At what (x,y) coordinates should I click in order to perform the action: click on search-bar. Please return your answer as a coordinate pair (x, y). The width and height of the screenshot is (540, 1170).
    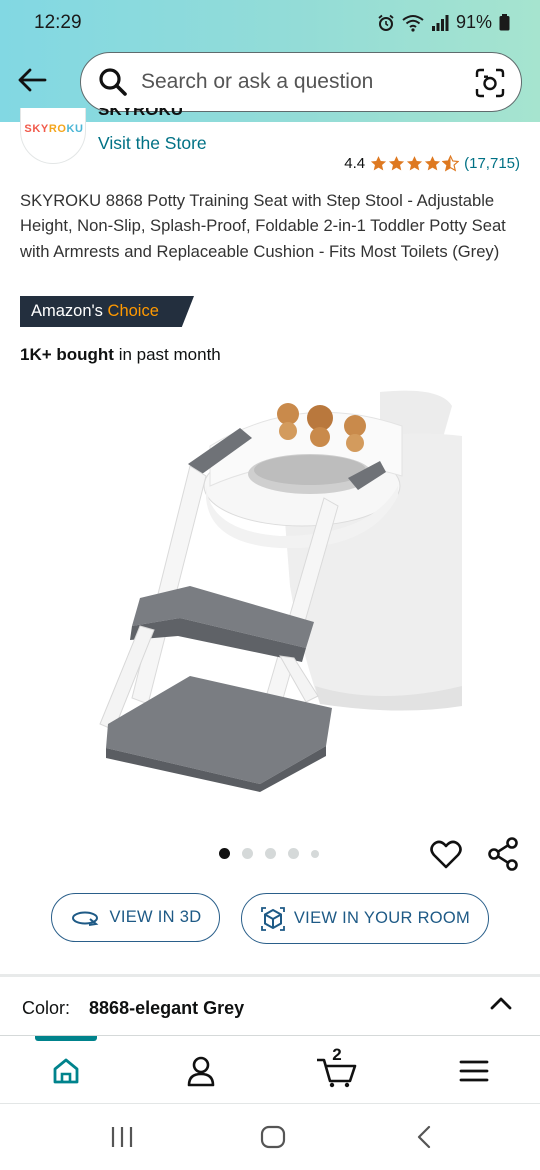
    Looking at the image, I should click on (301, 82).